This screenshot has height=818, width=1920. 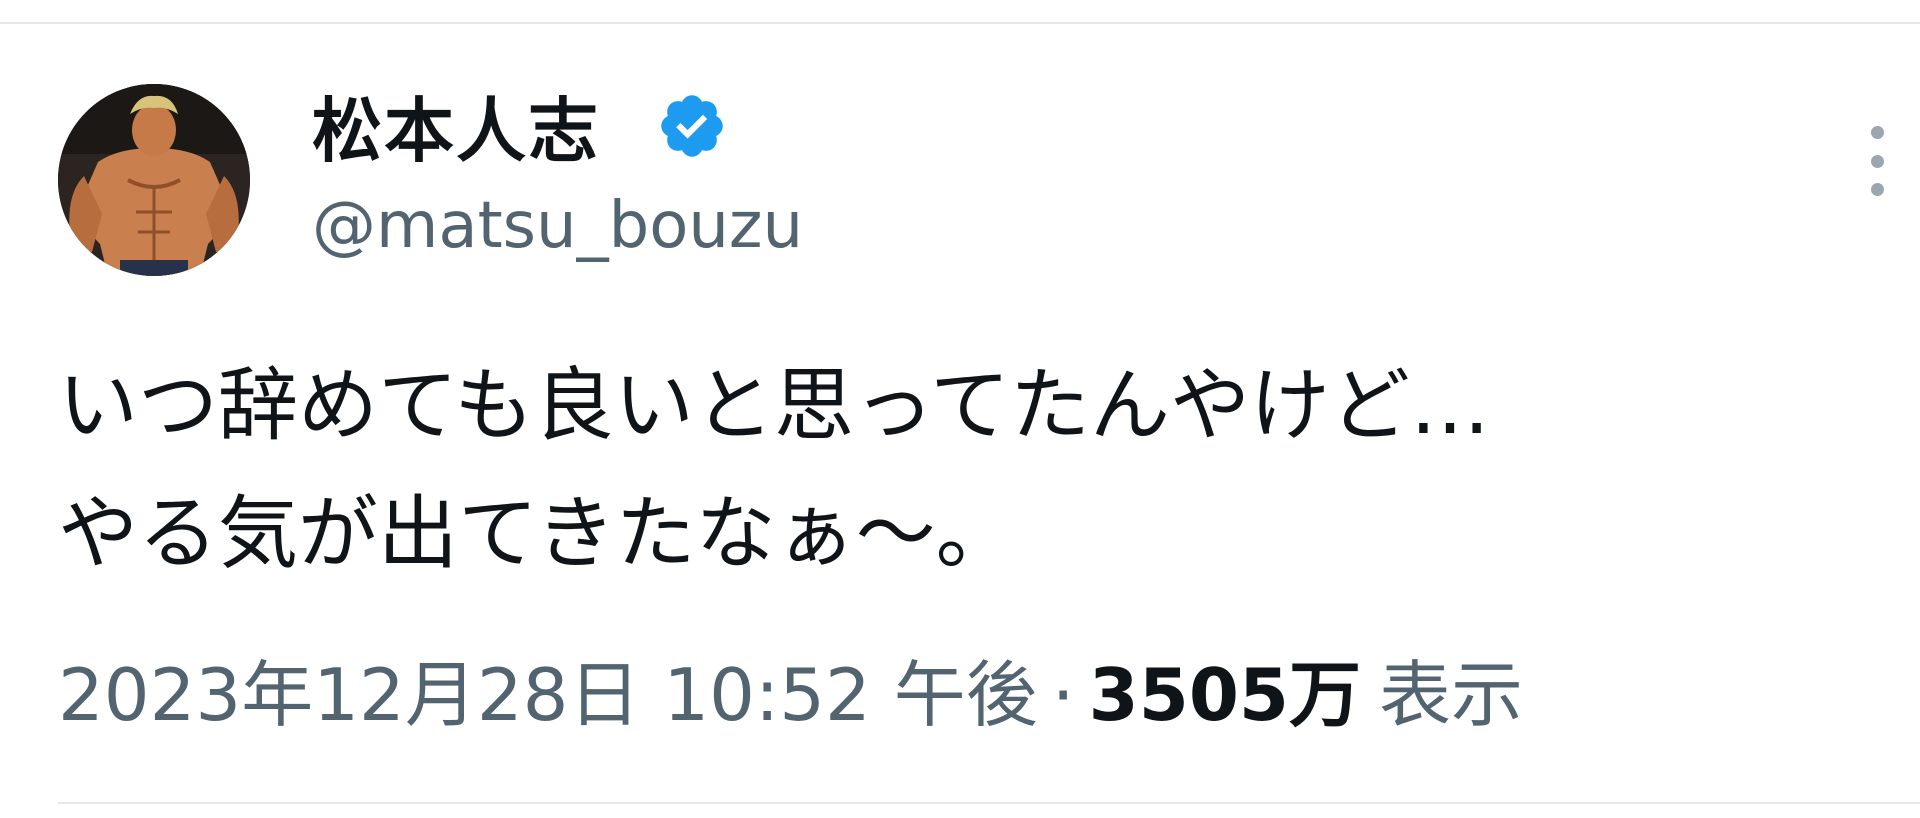 I want to click on views-count: 3505万, so click(x=1225, y=695).